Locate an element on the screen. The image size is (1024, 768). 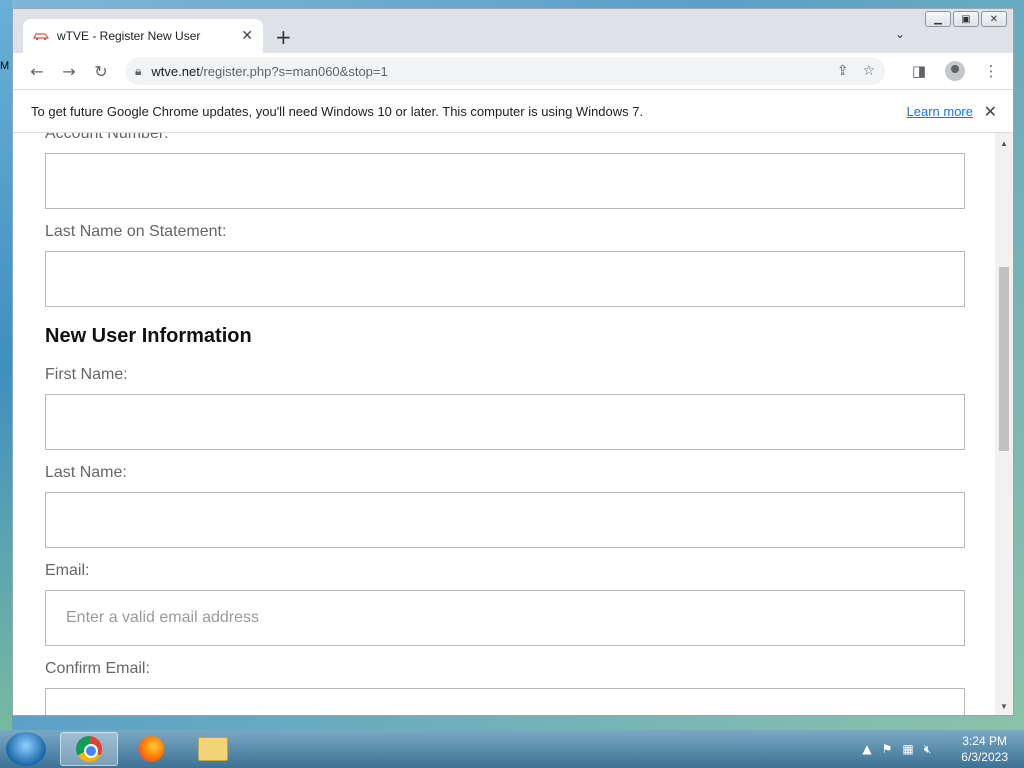
scrollbar-thumb is located at coordinates (1004, 359).